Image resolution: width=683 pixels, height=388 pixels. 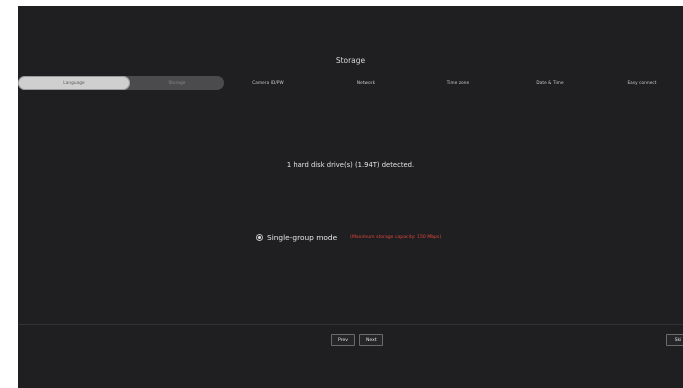 What do you see at coordinates (177, 83) in the screenshot?
I see `step-storage: Storage` at bounding box center [177, 83].